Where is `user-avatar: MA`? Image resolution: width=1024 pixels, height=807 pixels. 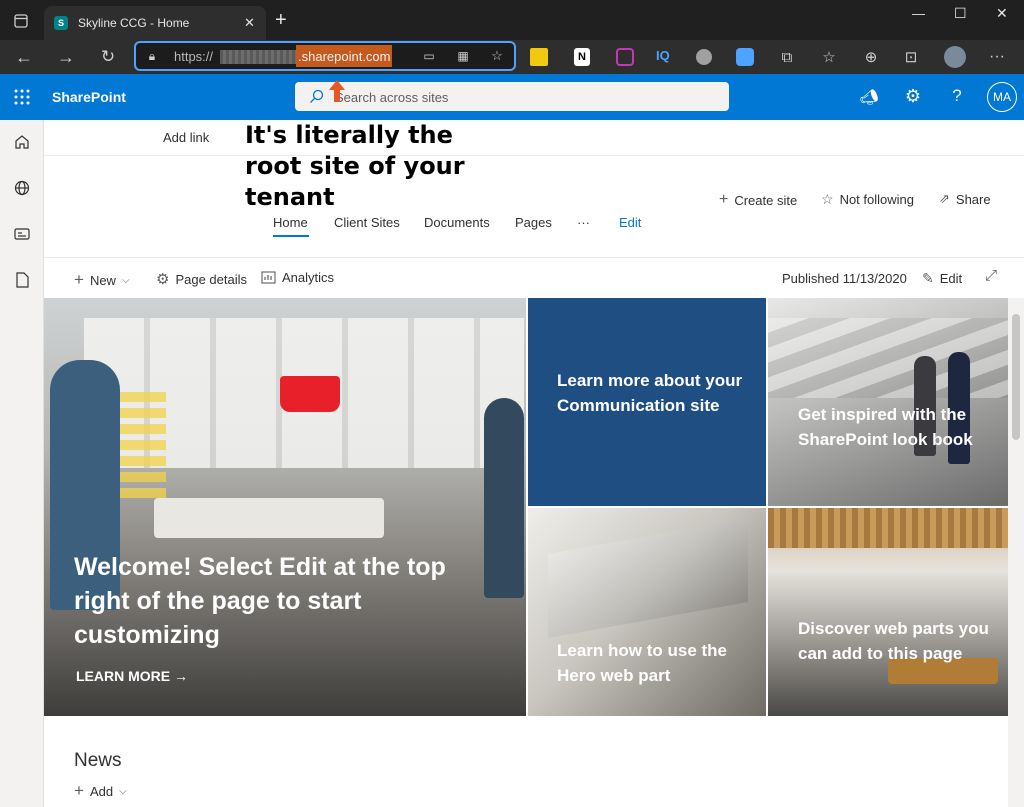 user-avatar: MA is located at coordinates (1002, 97).